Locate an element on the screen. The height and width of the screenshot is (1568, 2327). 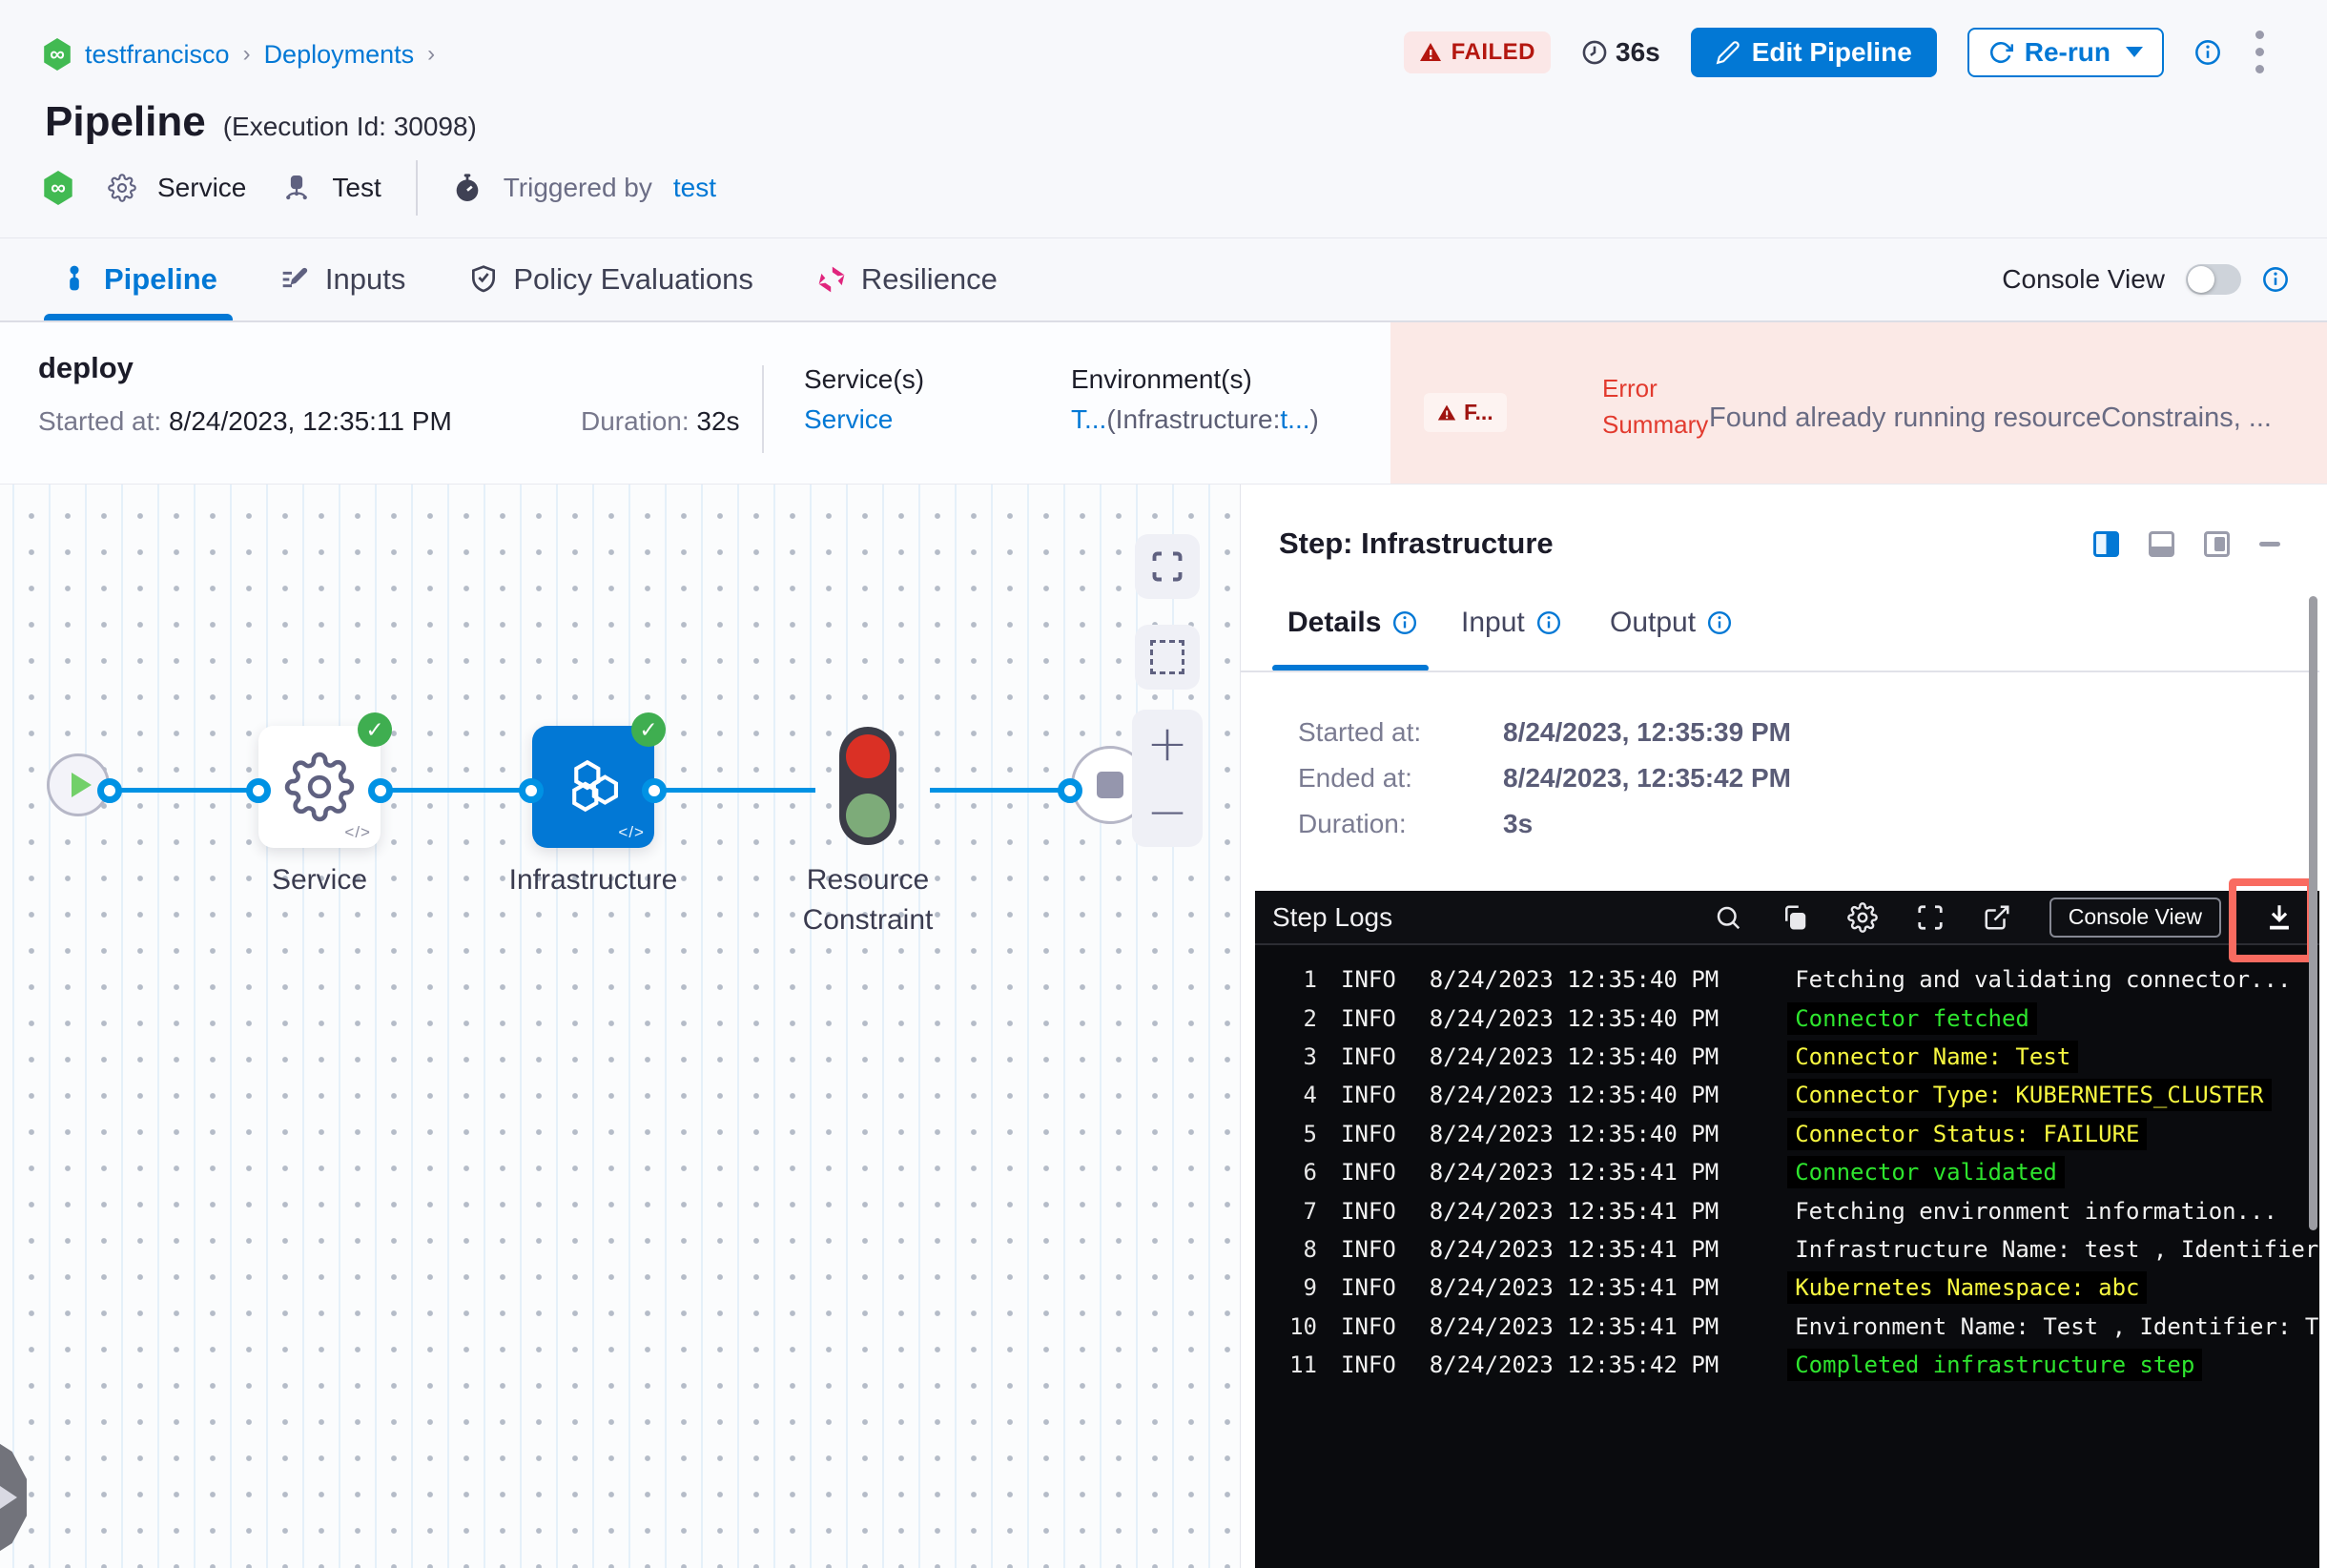
canvas-select-button is located at coordinates (1167, 657).